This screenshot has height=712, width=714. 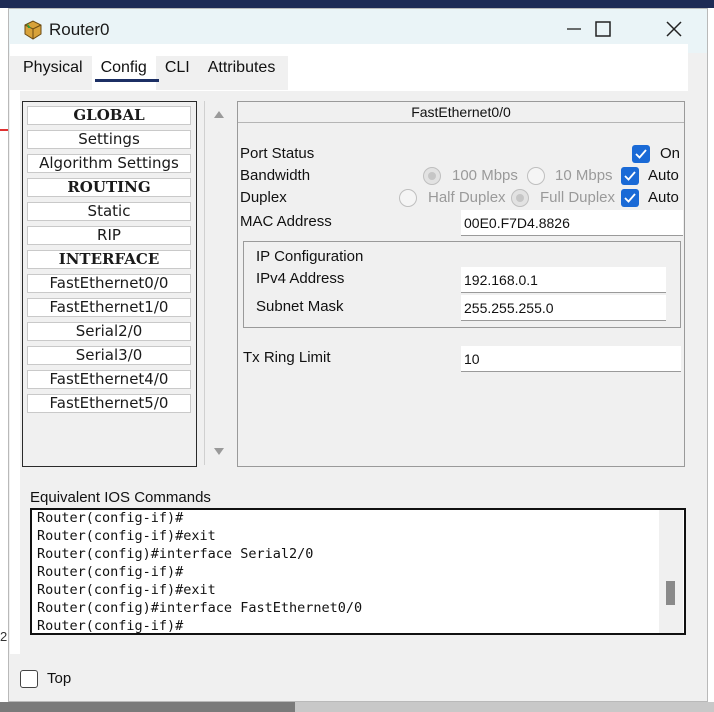 I want to click on nav-item-fastethernet5-0: FastEthernet5/0, so click(x=109, y=403).